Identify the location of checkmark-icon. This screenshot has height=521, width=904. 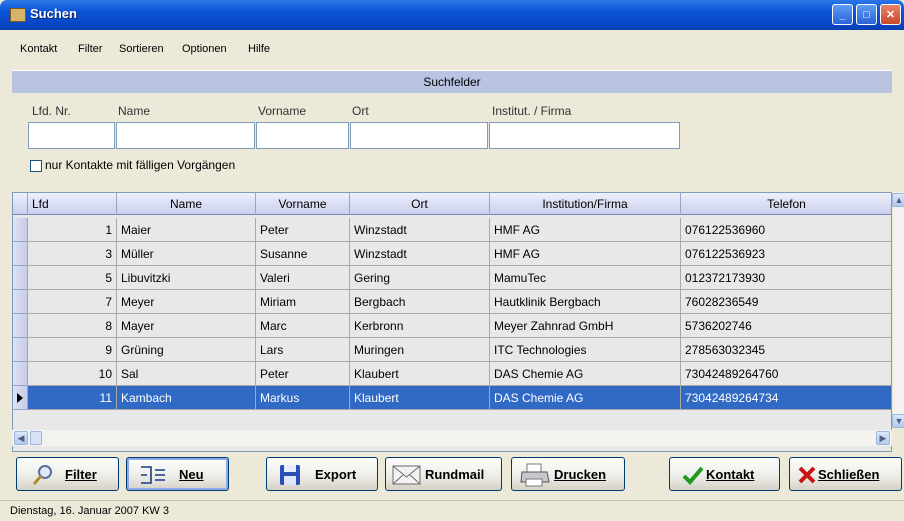
(693, 475).